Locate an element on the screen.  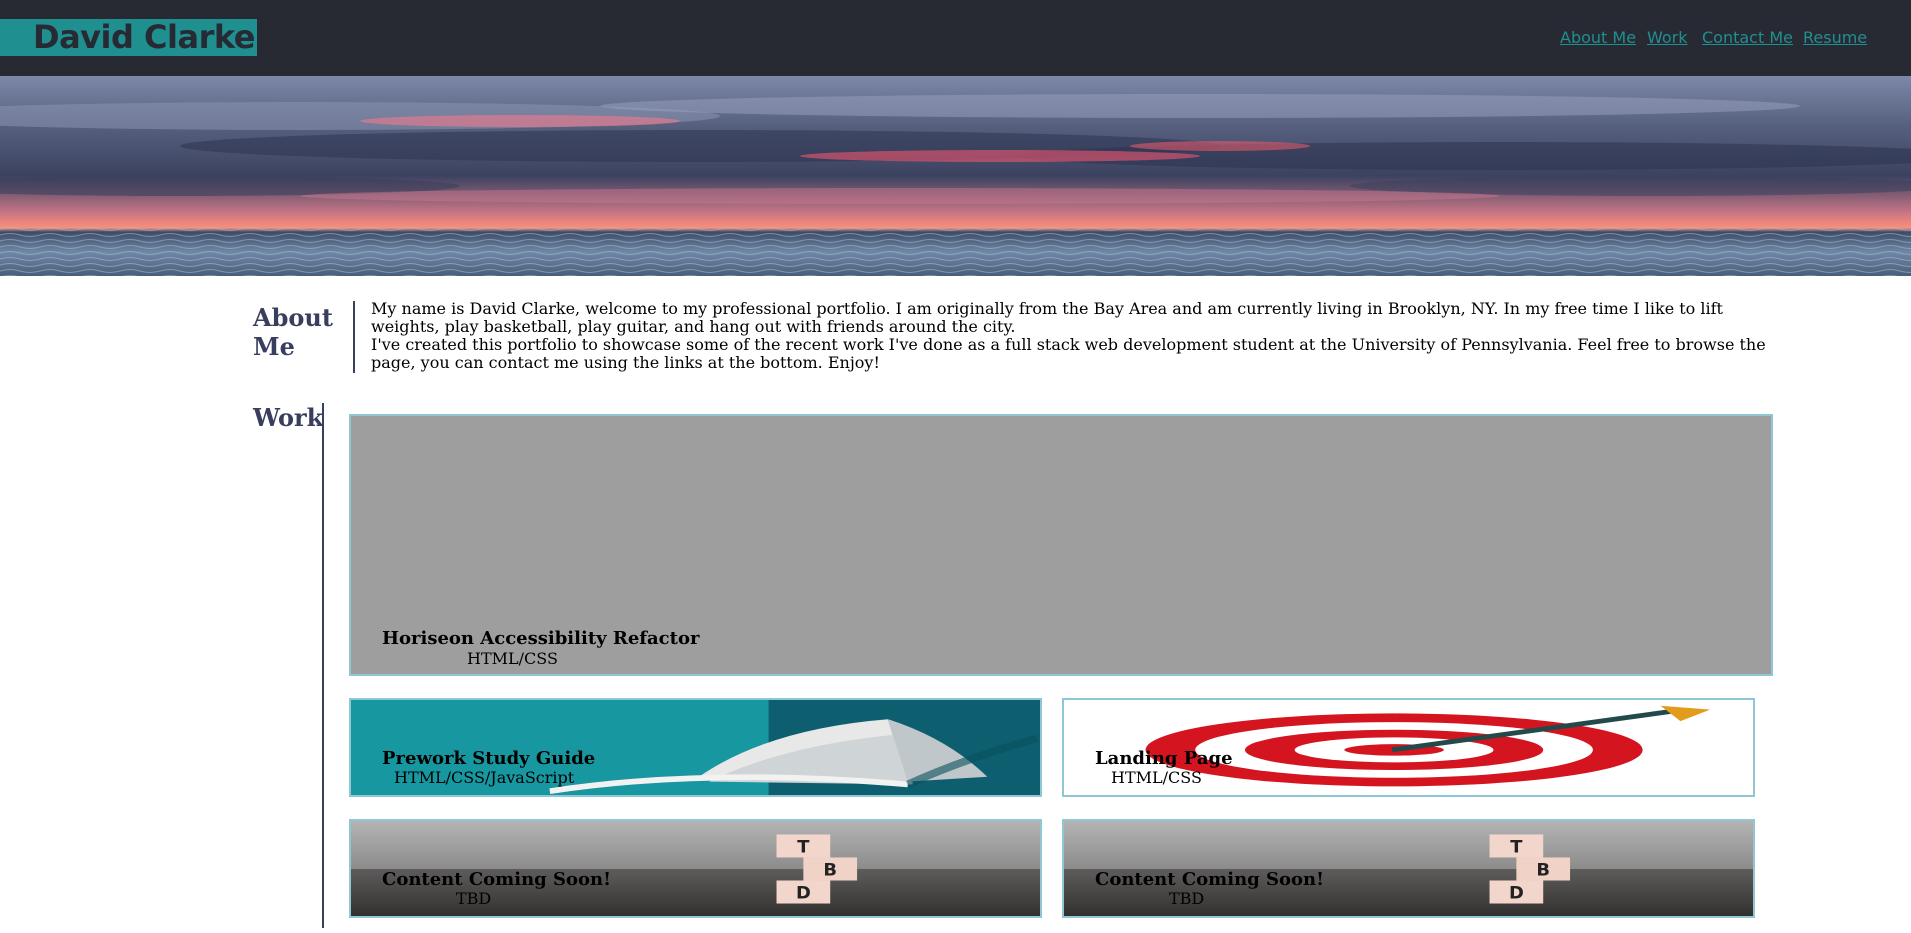
nav-link-about-me: About Me is located at coordinates (1598, 37).